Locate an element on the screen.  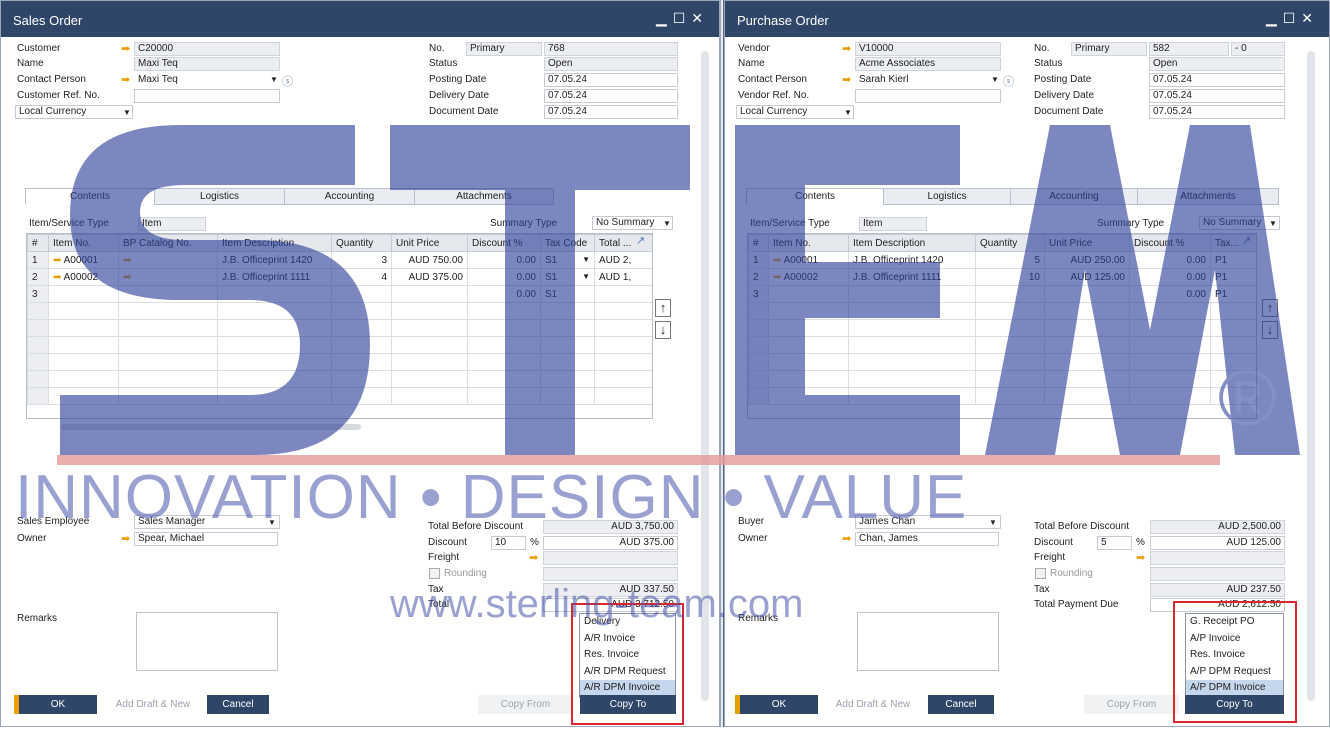
col-header: Tax Code is located at coordinates (567, 243).